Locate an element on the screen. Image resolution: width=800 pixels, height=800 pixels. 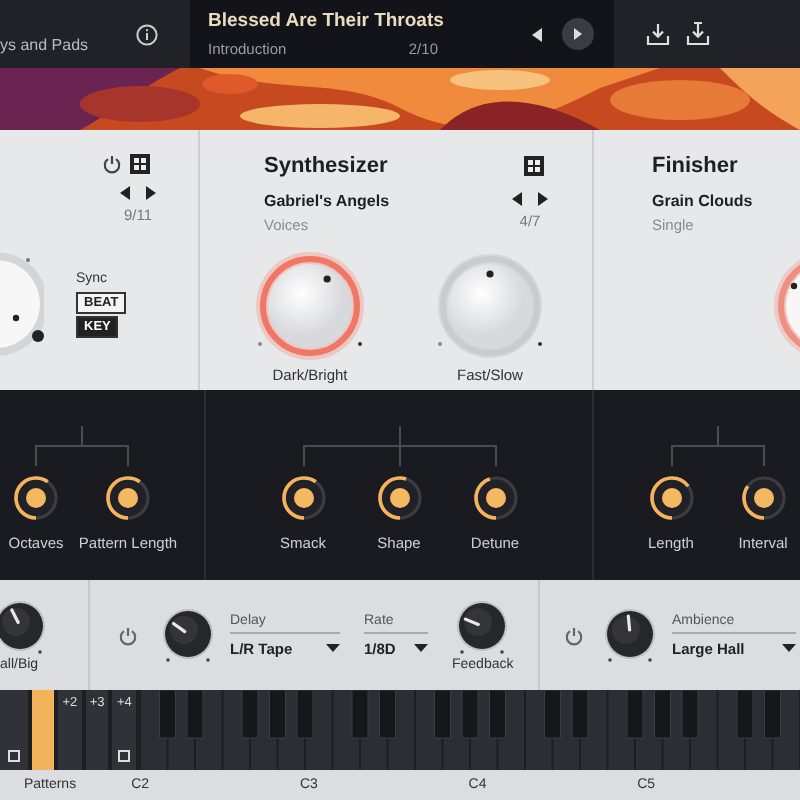
info-icon is located at coordinates (147, 34).